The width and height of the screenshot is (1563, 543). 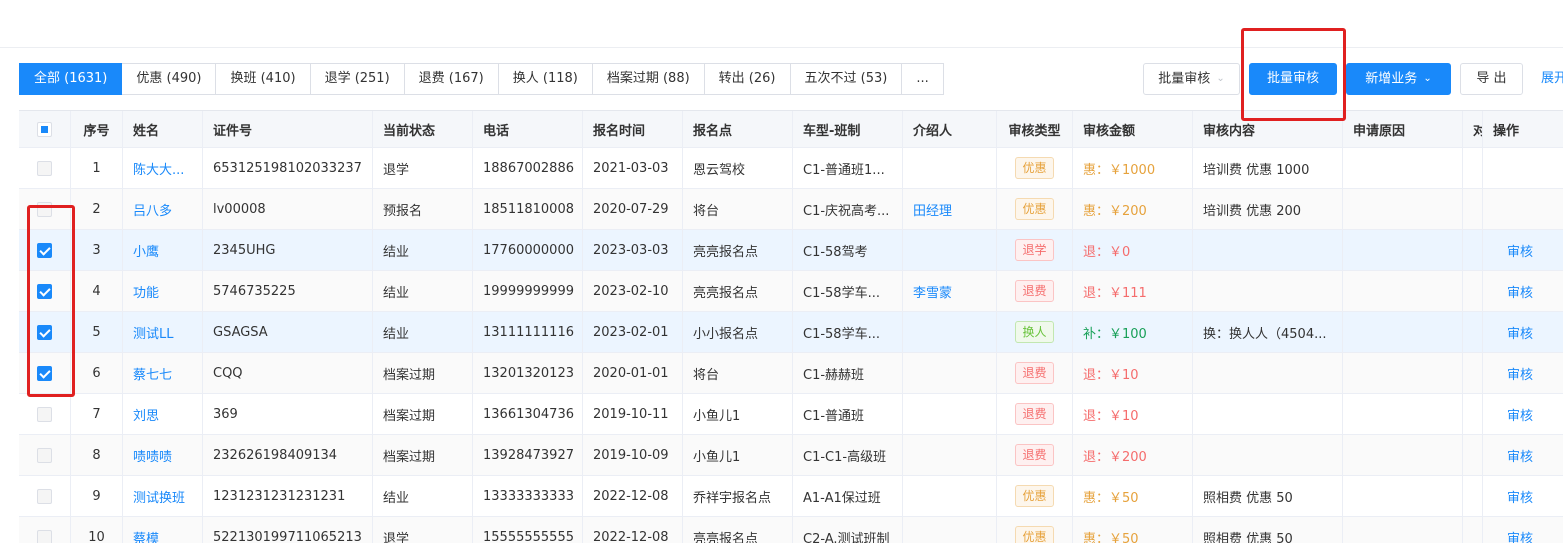 I want to click on cell-review-type: 退费, so click(x=1035, y=414).